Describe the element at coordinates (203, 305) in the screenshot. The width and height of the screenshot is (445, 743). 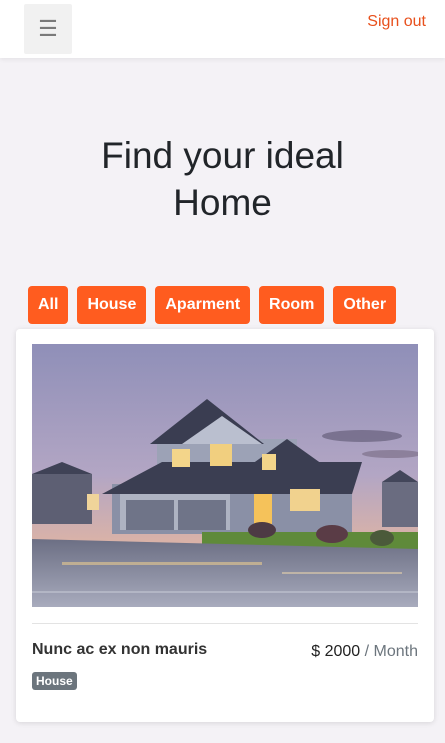
I see `filter-apartment-button: Aparment` at that location.